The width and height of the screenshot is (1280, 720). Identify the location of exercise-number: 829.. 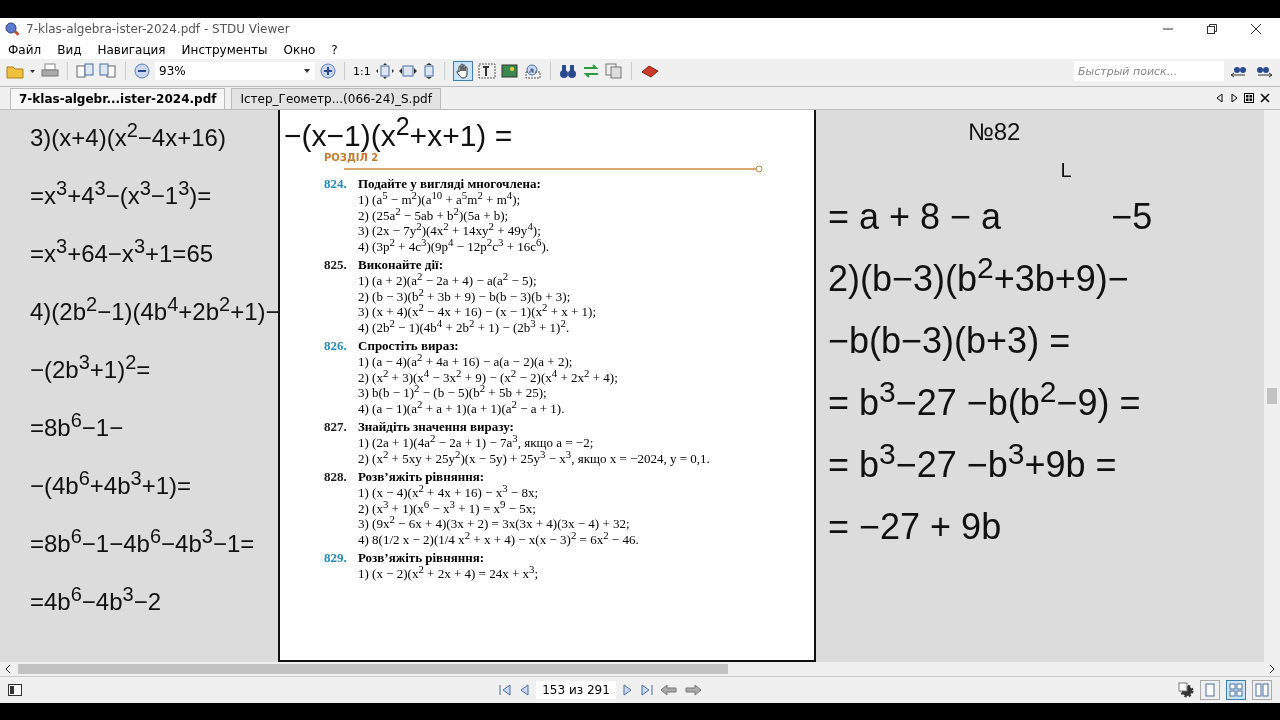
(336, 557).